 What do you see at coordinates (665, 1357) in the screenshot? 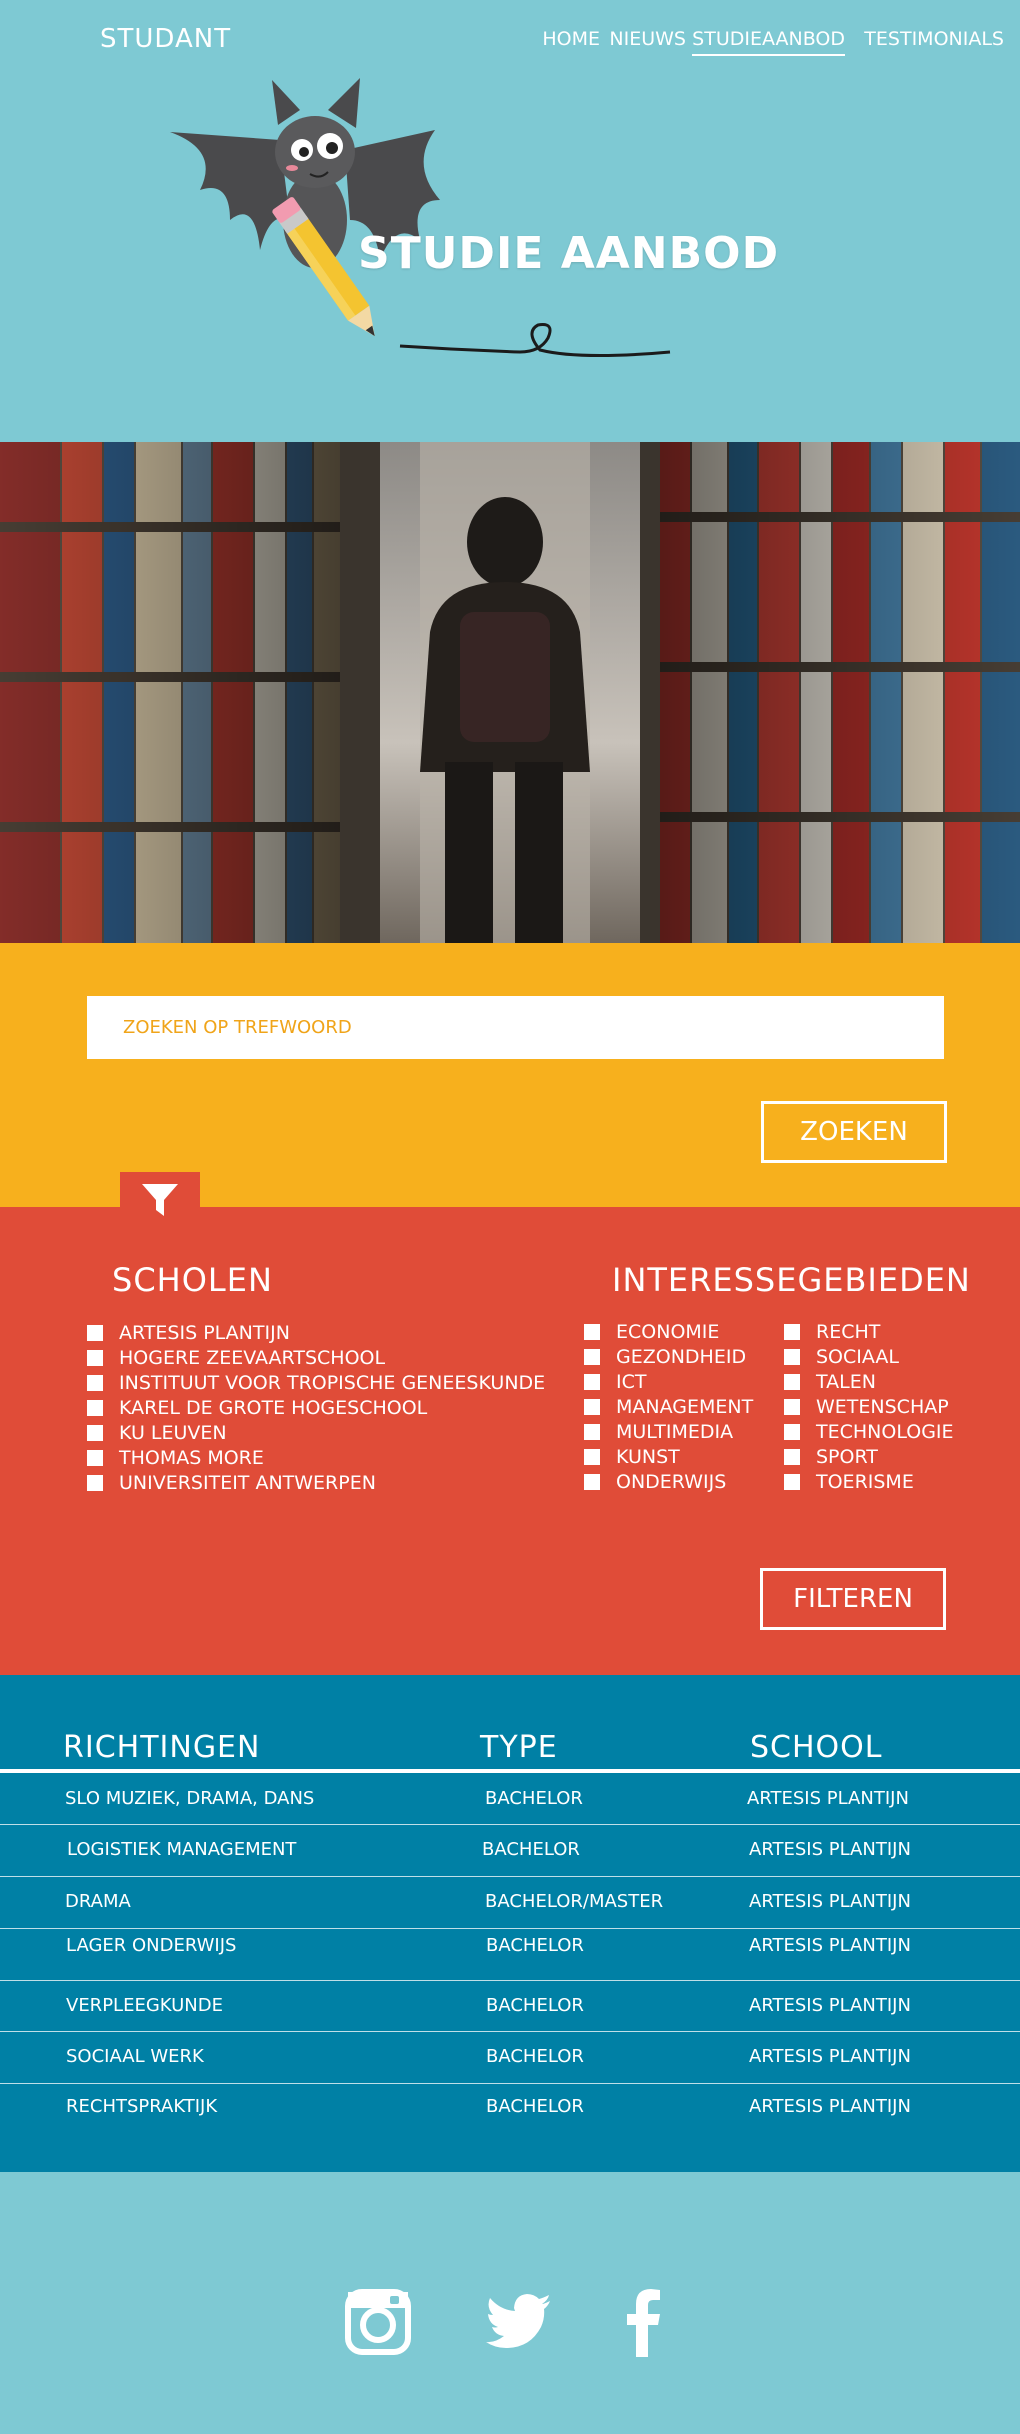
I see `interest-option: GEZONDHEID` at bounding box center [665, 1357].